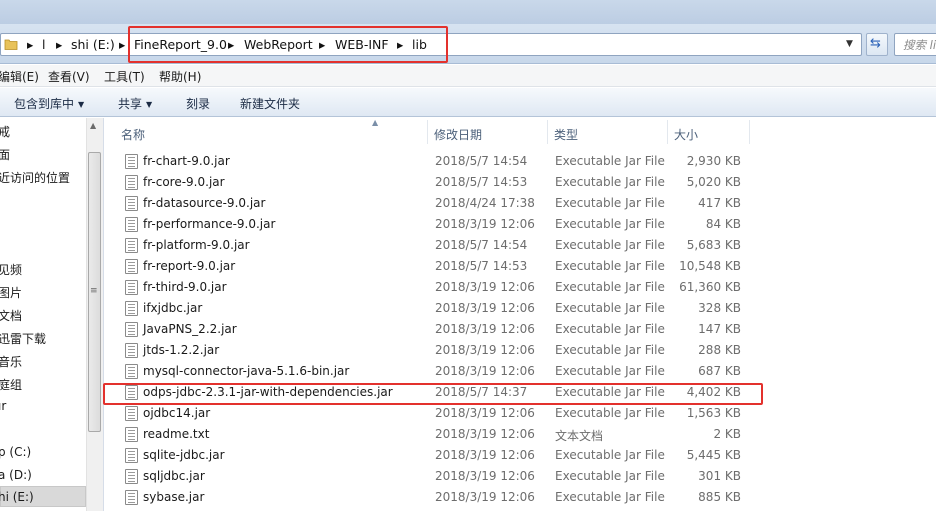  What do you see at coordinates (15, 452) in the screenshot?
I see `nav-item-drive-c: p (C:)` at bounding box center [15, 452].